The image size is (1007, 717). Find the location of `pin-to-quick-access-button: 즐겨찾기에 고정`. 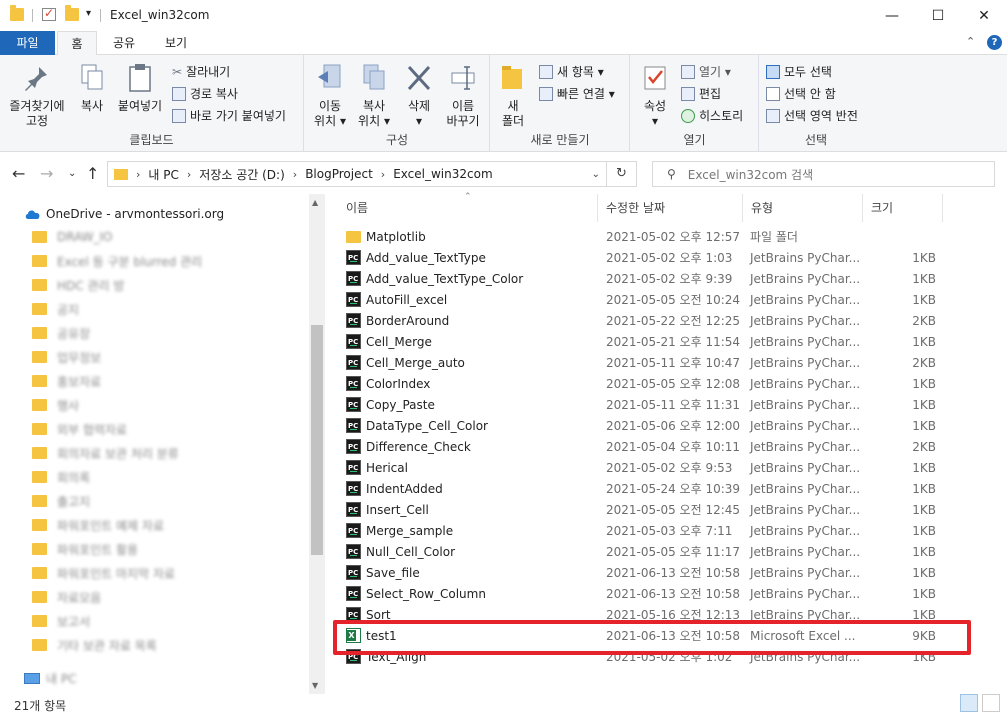

pin-to-quick-access-button: 즐겨찾기에 고정 is located at coordinates (37, 96).